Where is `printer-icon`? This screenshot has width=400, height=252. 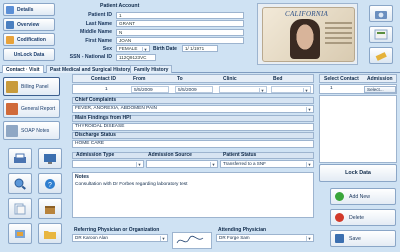 printer-icon is located at coordinates (20, 158).